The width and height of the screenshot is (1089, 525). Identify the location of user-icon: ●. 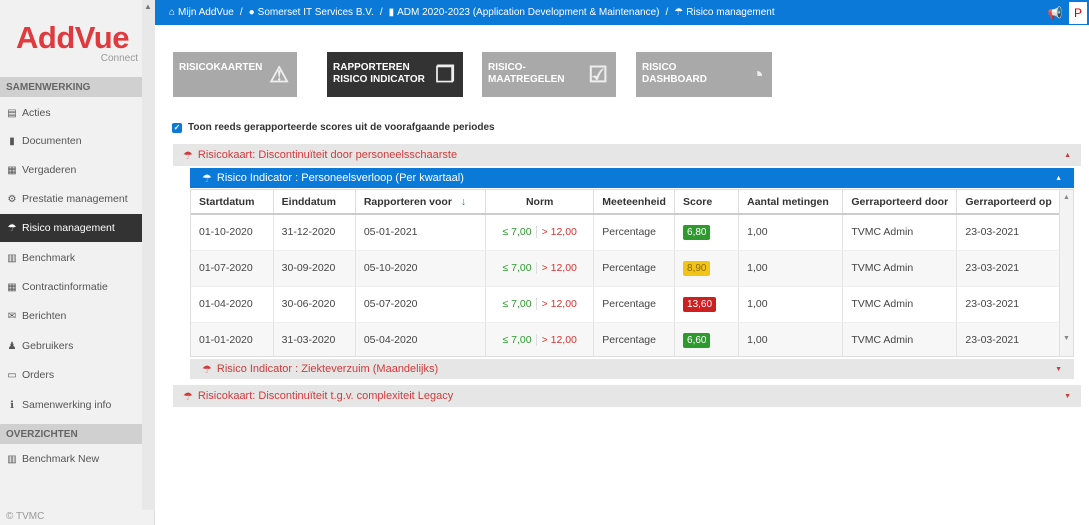
(251, 12).